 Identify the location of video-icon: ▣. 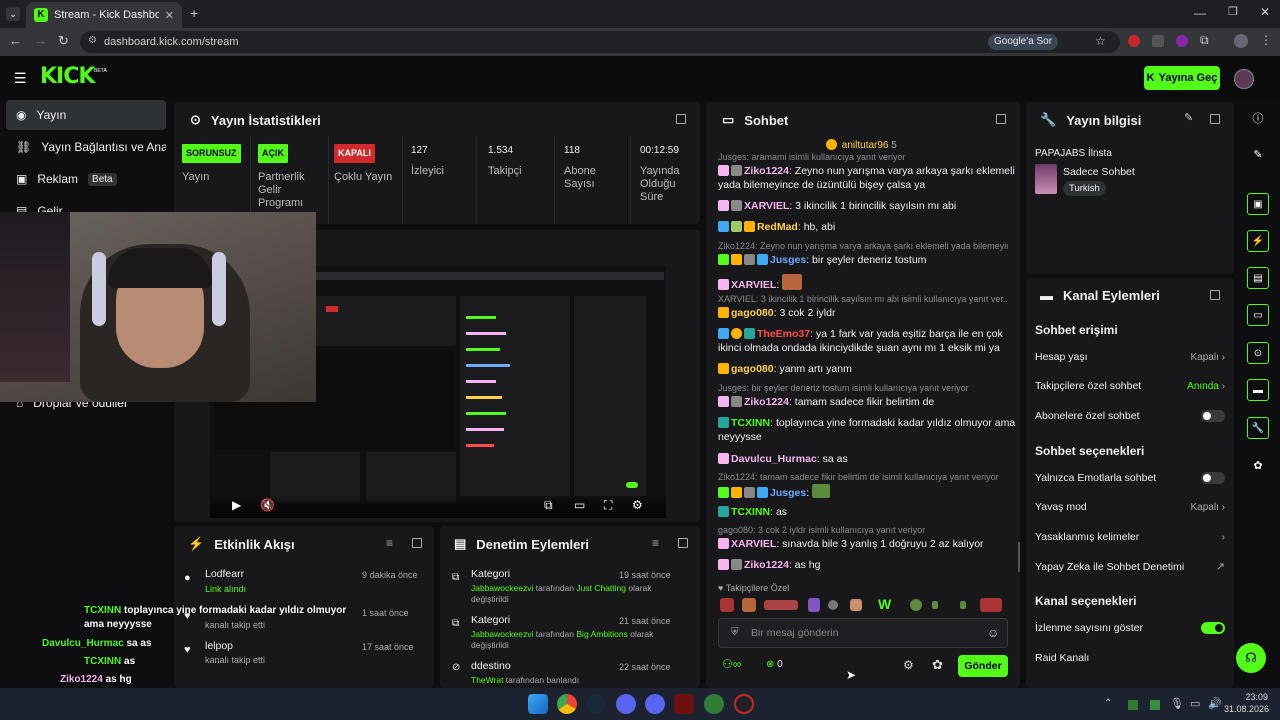
(1258, 204).